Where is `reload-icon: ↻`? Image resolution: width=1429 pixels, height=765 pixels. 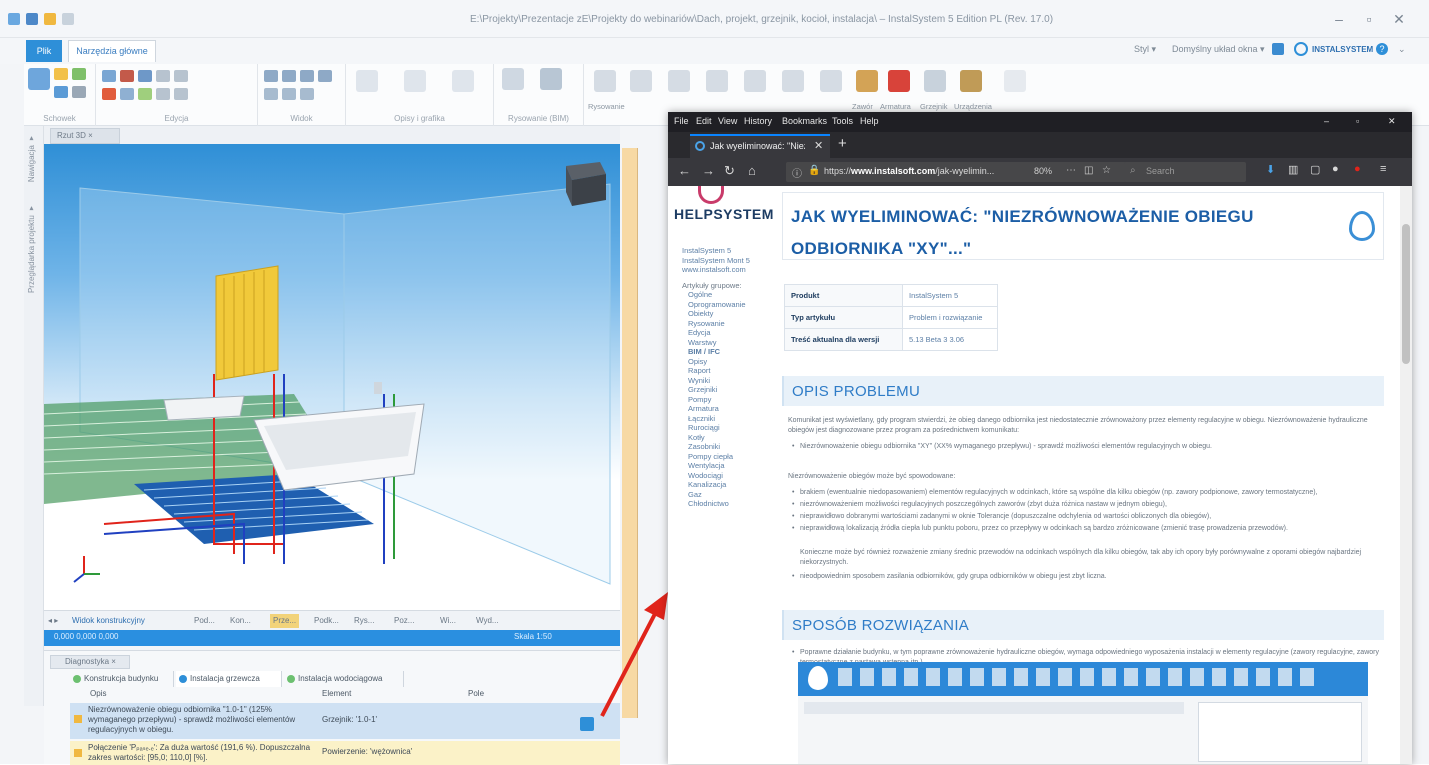 reload-icon: ↻ is located at coordinates (729, 171).